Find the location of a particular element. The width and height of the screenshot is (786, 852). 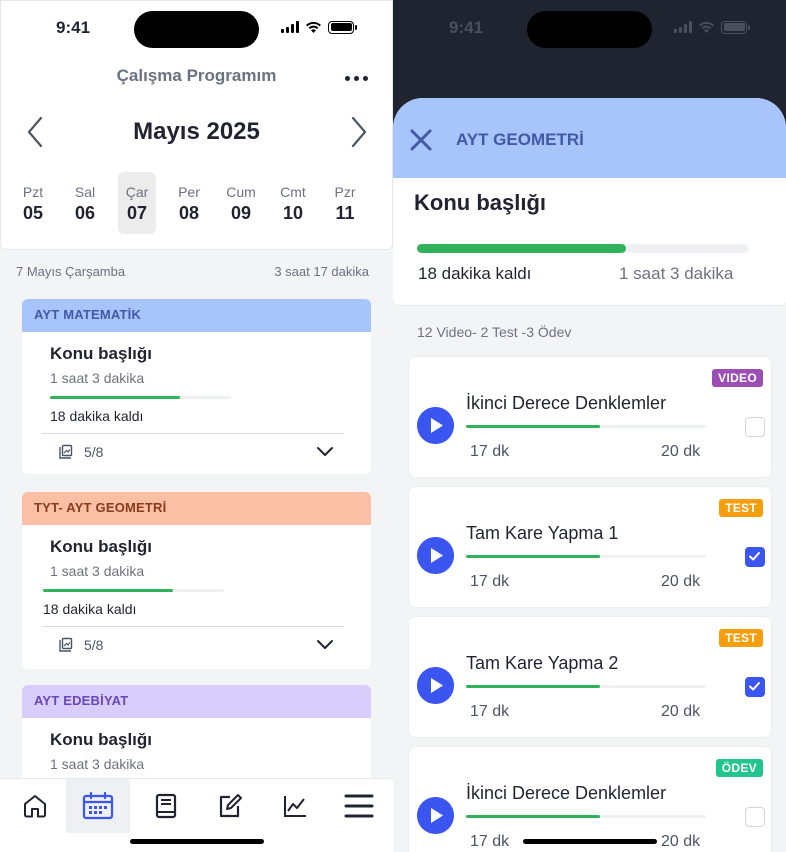

day-çar: Çar 07 is located at coordinates (137, 203).